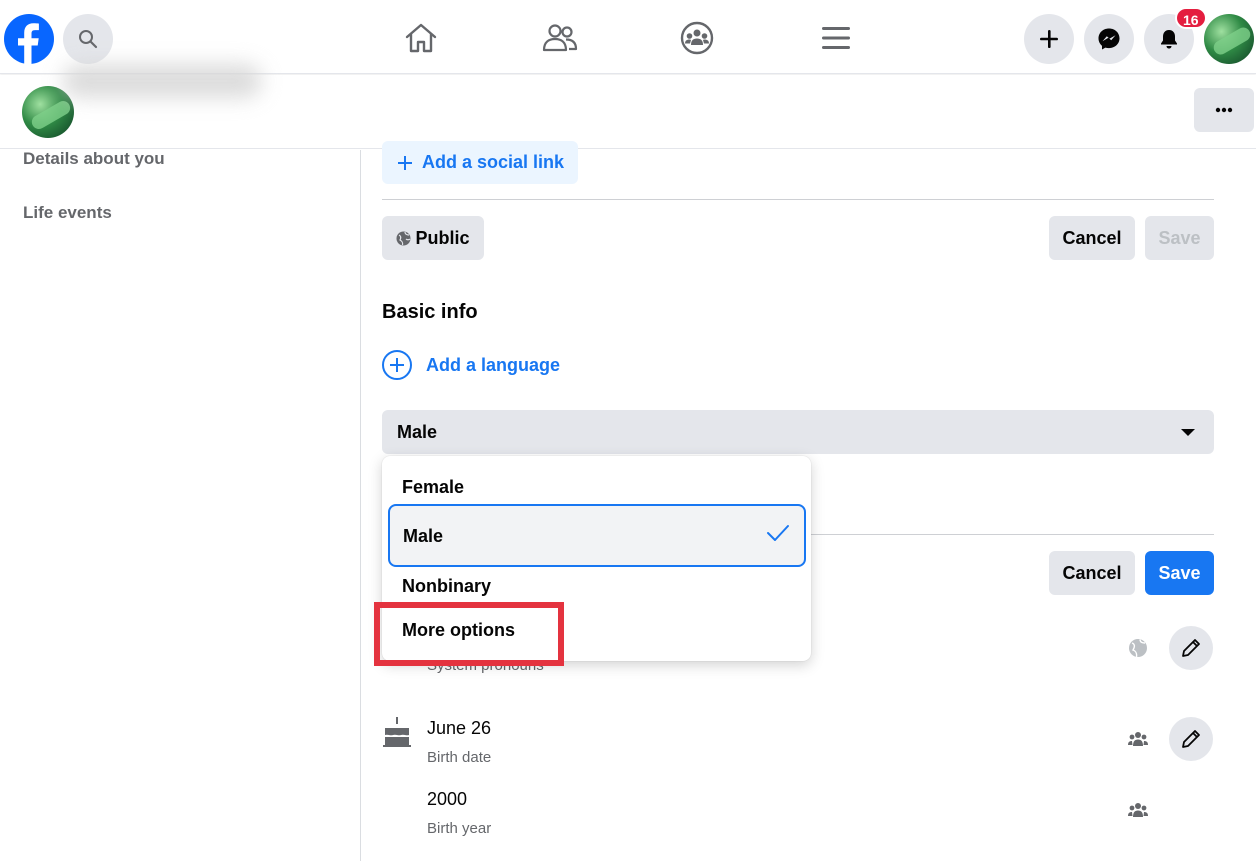 The width and height of the screenshot is (1256, 861). I want to click on ellipsis-icon, so click(1224, 110).